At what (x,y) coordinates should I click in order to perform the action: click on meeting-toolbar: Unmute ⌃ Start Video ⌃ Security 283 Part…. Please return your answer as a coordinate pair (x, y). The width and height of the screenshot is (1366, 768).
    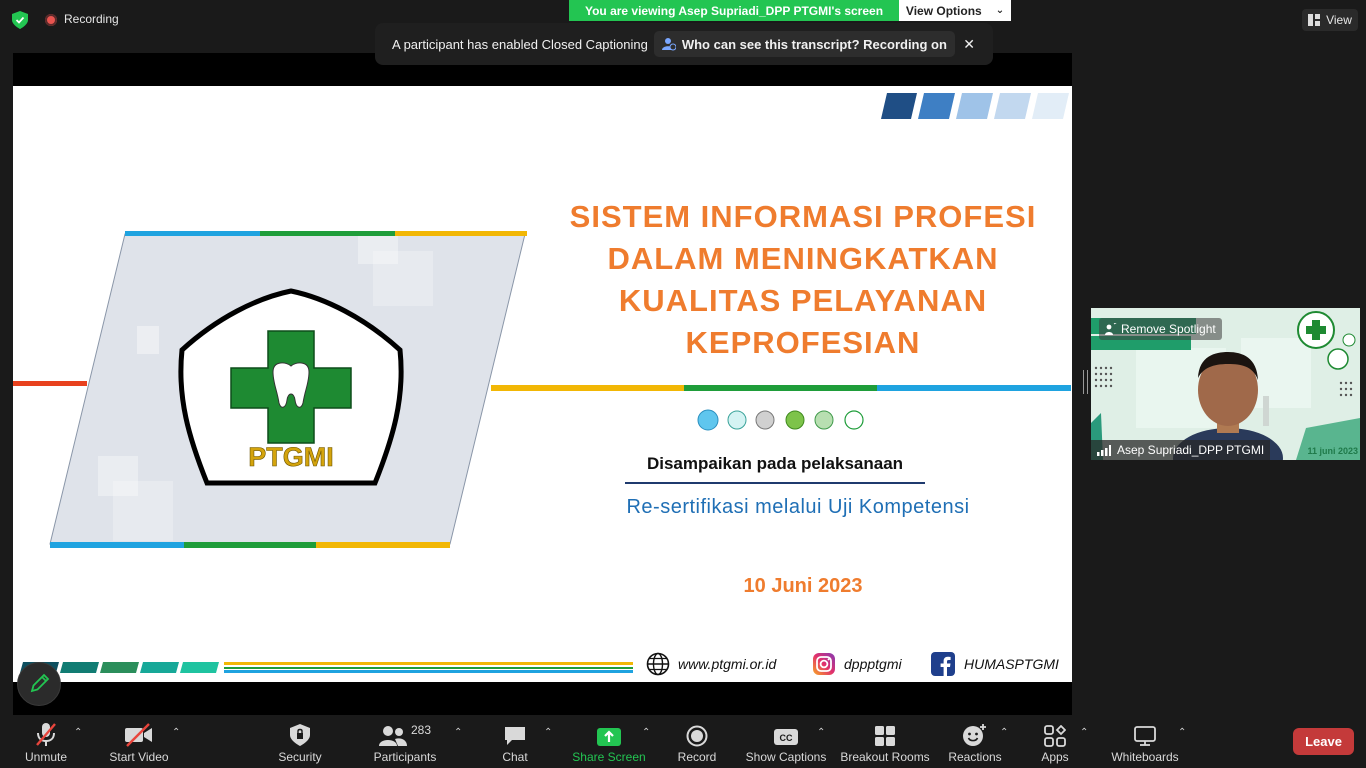
    Looking at the image, I should click on (683, 741).